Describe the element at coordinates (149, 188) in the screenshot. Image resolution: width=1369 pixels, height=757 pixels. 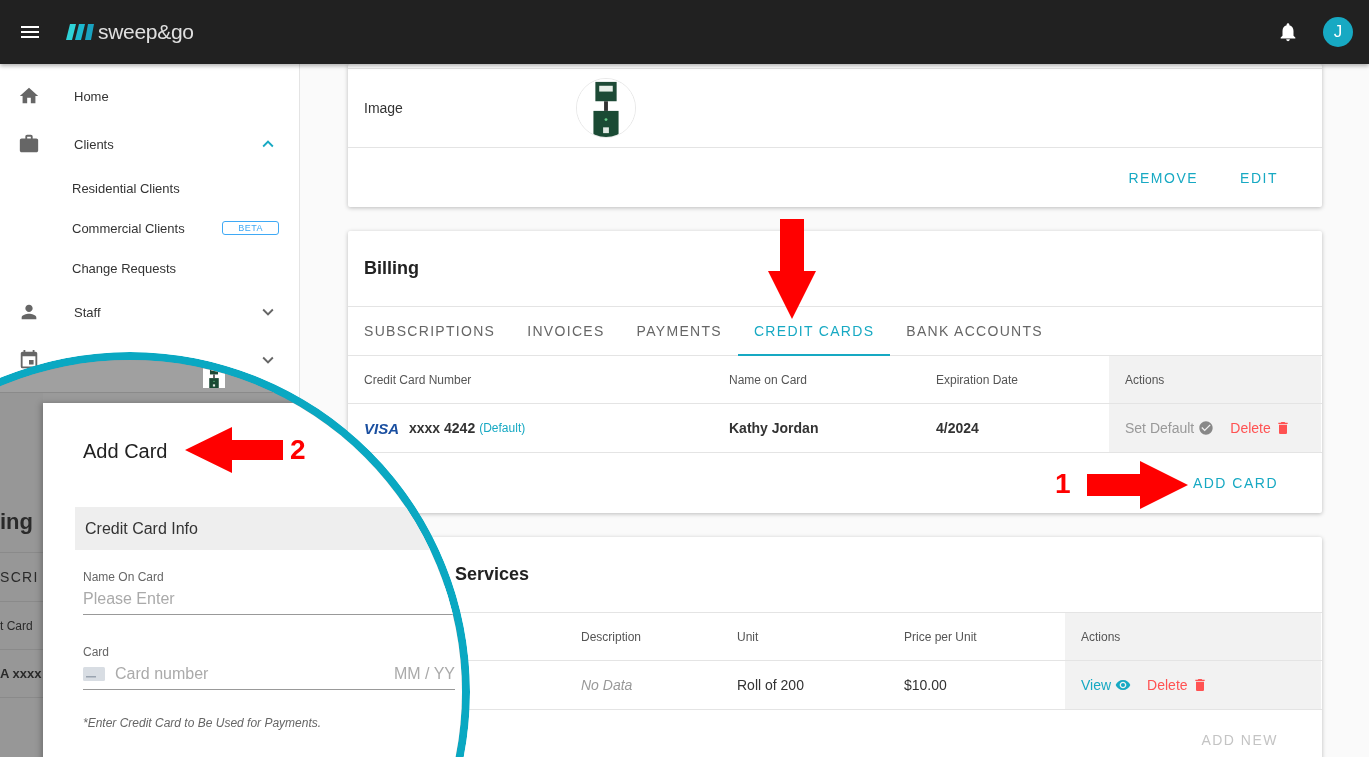
I see `nav-subitem: Residential Clients` at that location.